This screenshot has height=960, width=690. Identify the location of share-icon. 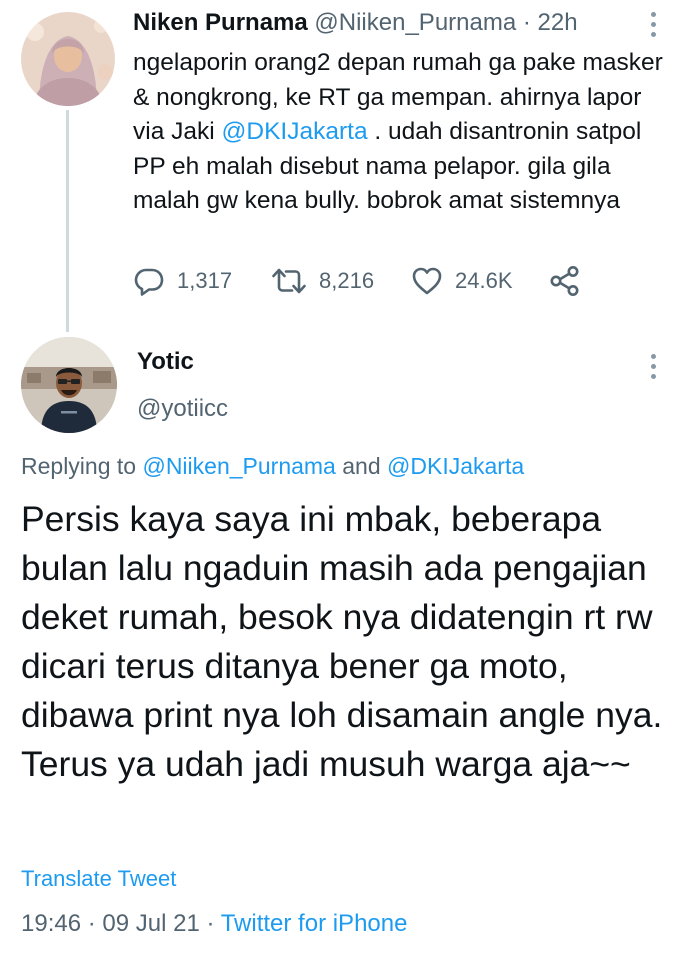
(564, 281).